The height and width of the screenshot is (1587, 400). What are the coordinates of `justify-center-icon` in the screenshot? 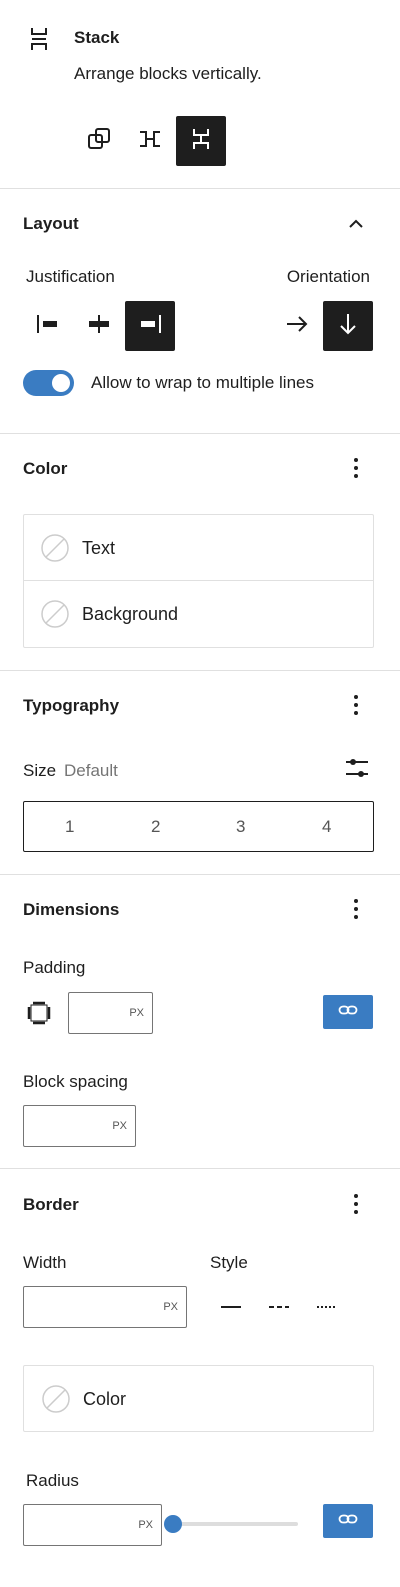 It's located at (99, 326).